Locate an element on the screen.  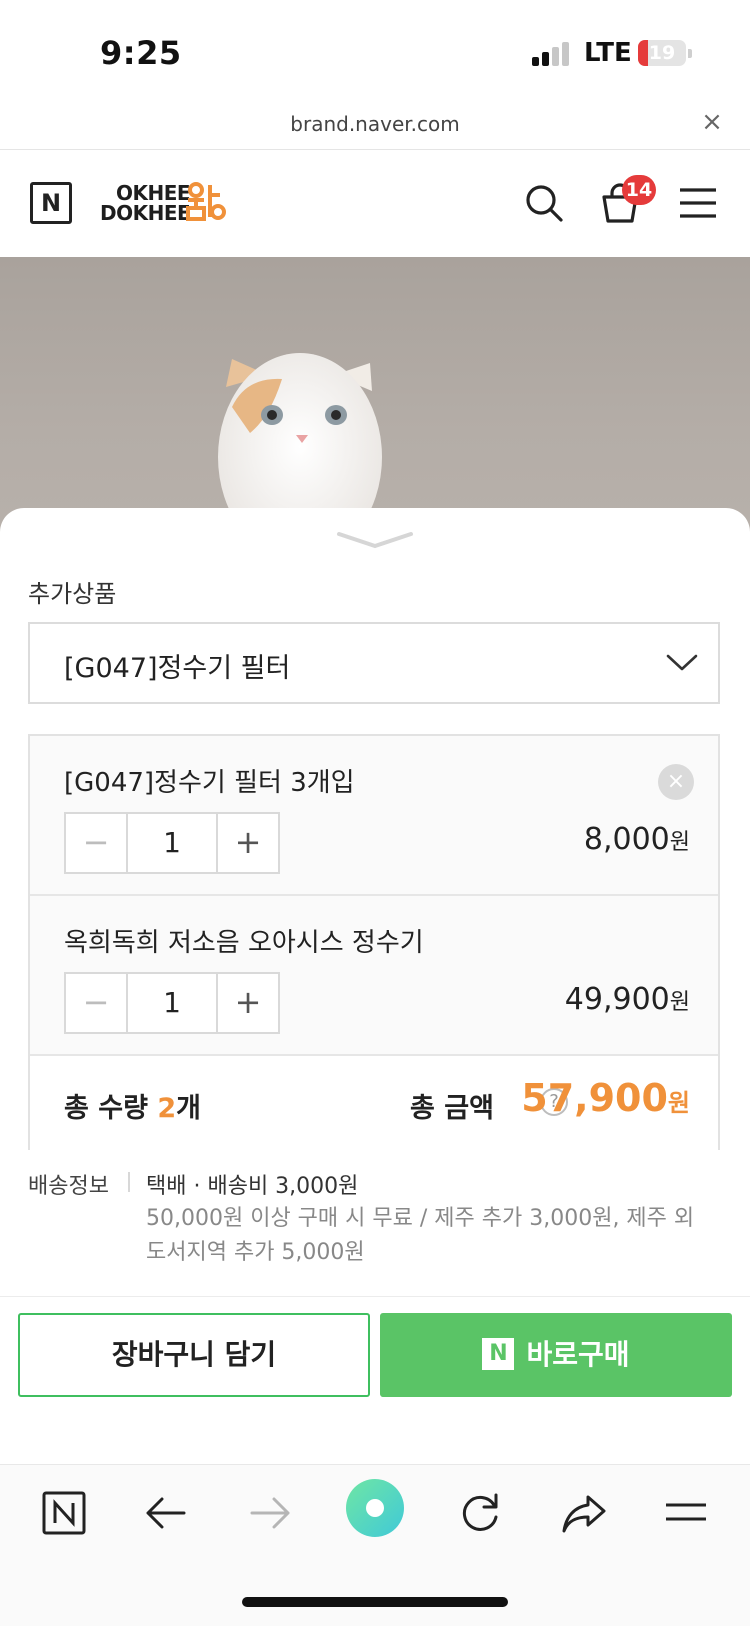
status-bar: 9:25 LTE 19 is located at coordinates (375, 54).